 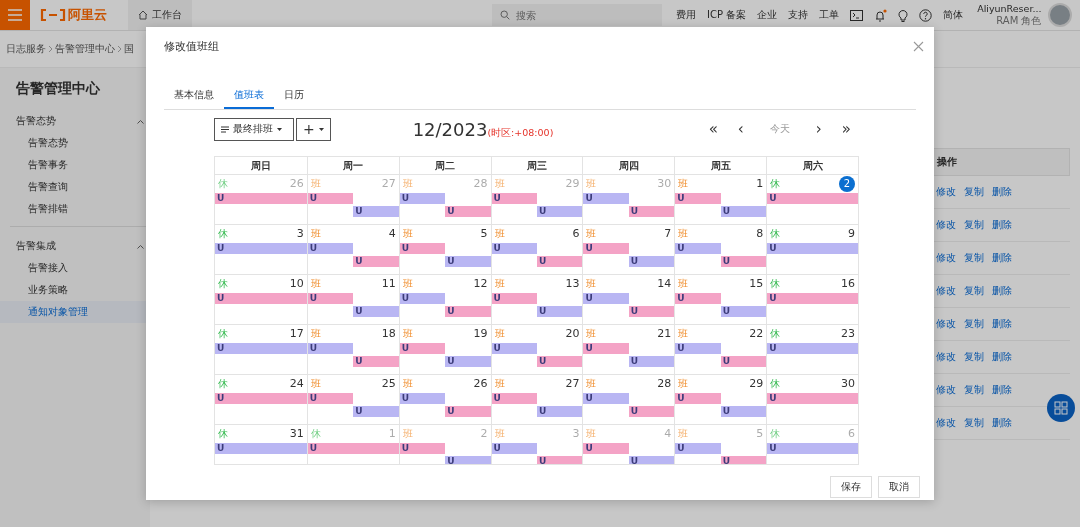 I want to click on bell-icon, so click(x=881, y=15).